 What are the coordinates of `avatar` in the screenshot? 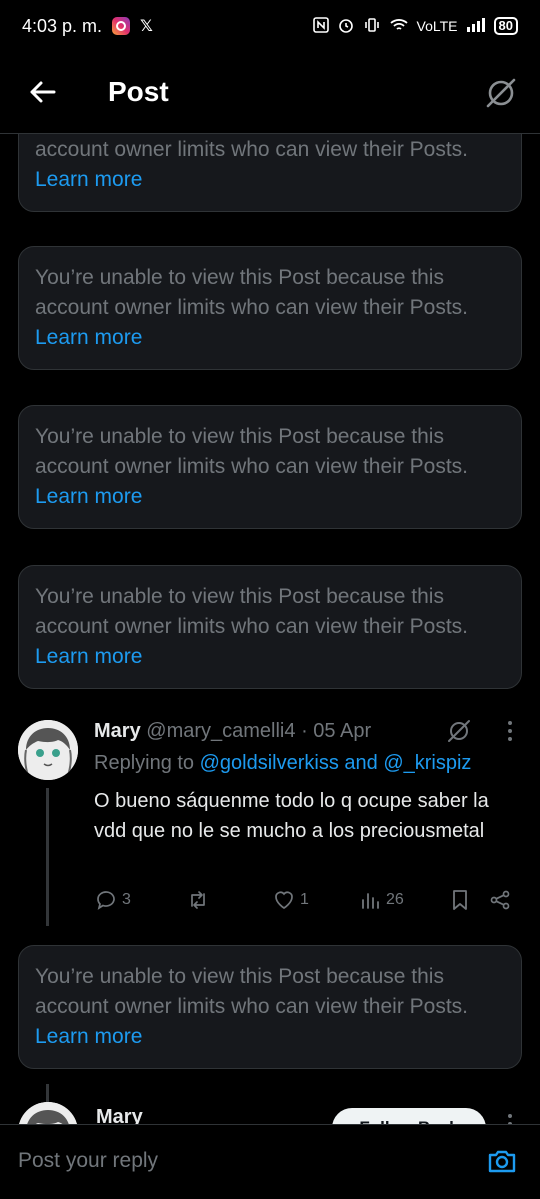 It's located at (48, 750).